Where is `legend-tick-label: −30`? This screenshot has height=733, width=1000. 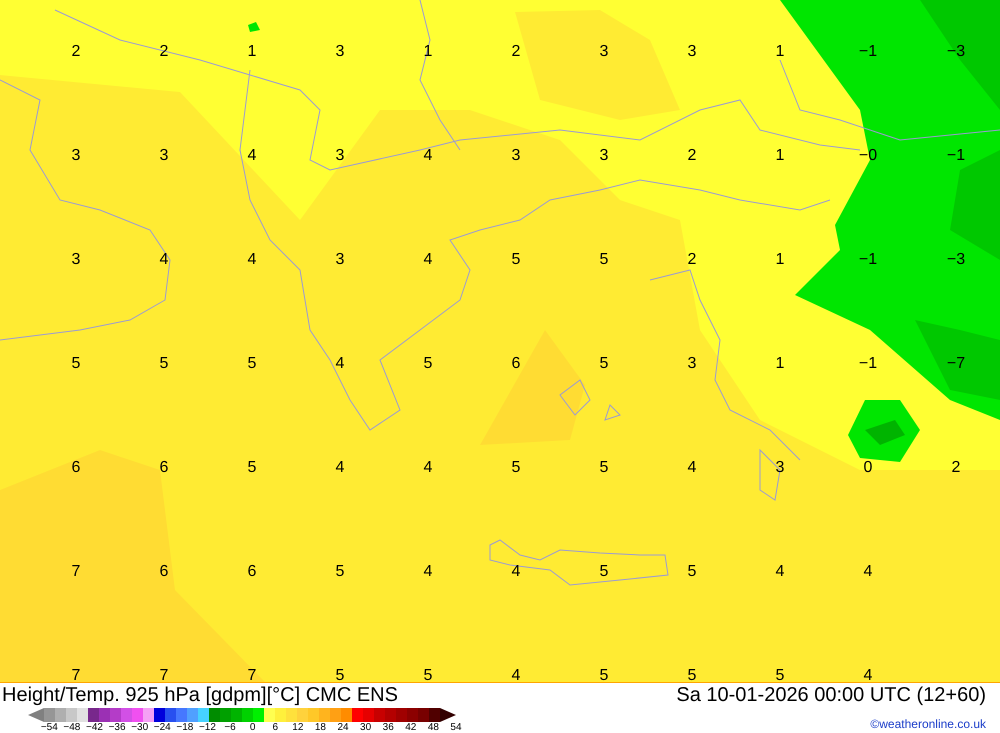
legend-tick-label: −30 is located at coordinates (140, 727).